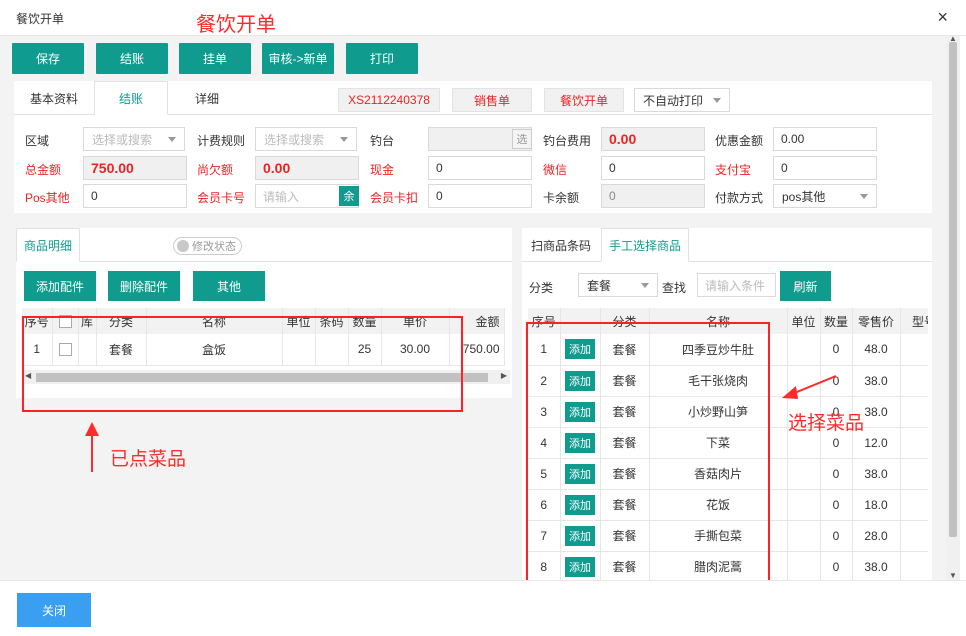 The image size is (966, 636). I want to click on col-retail-price: 零售价, so click(876, 321).